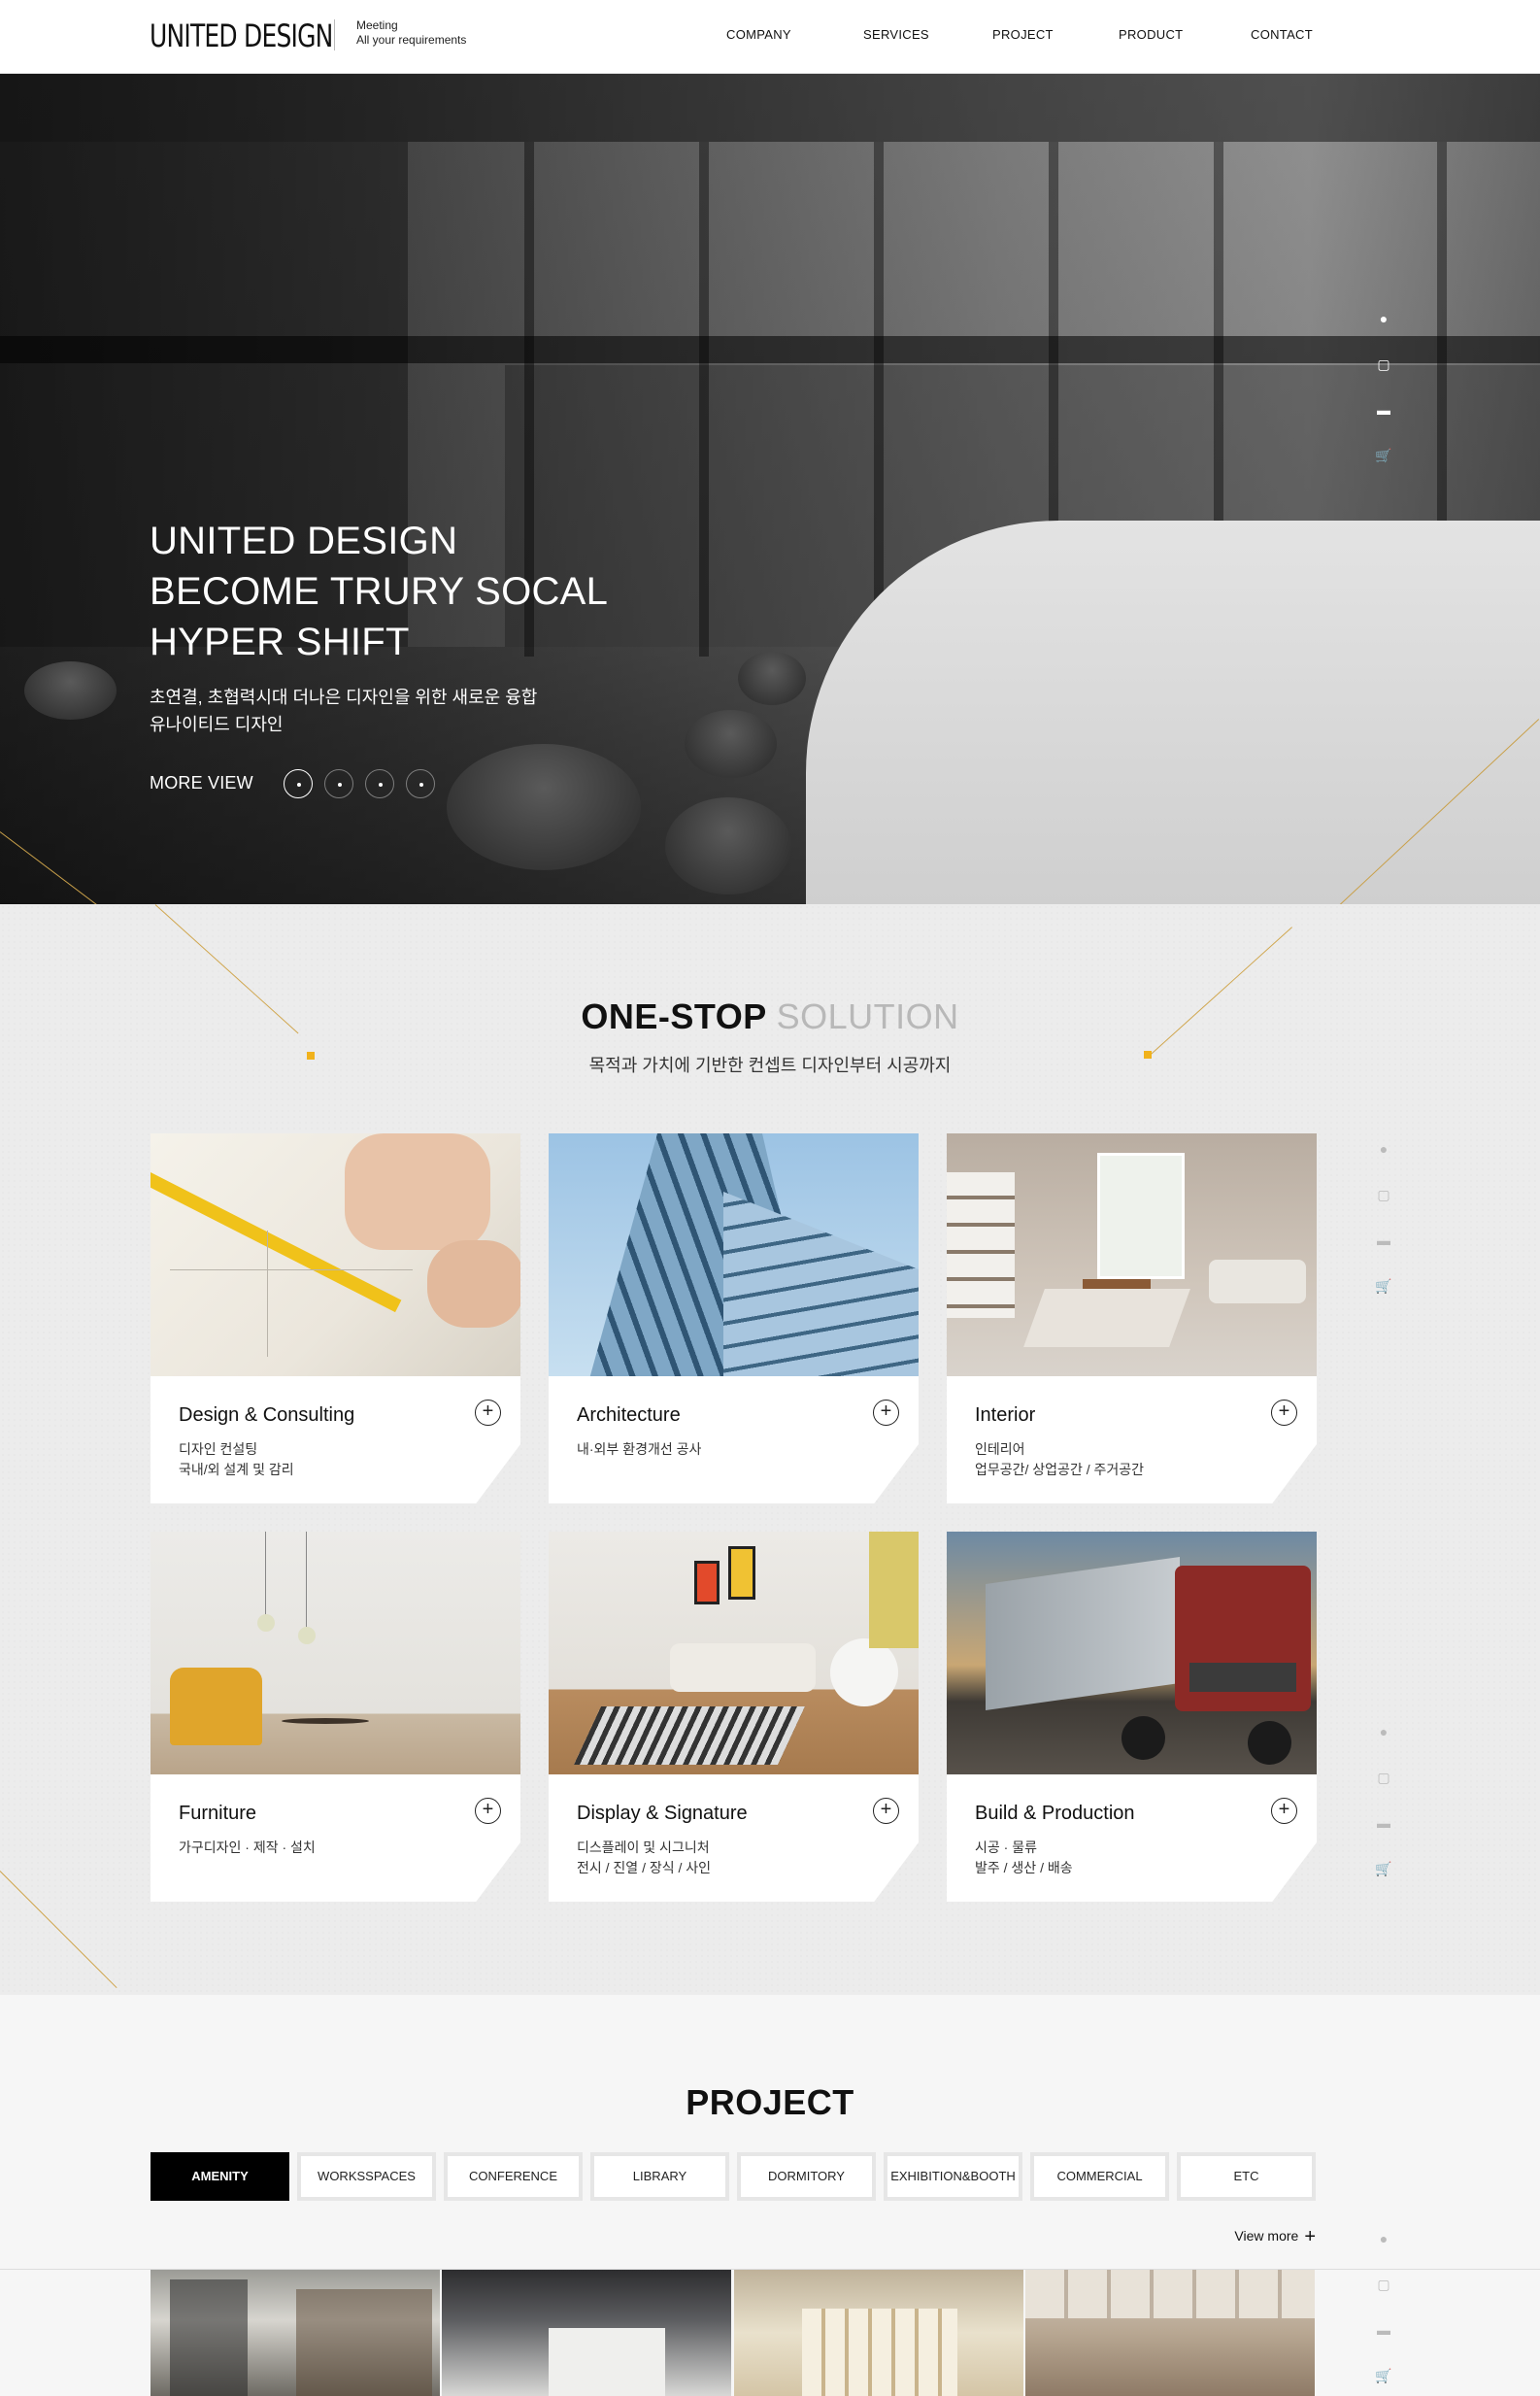 Image resolution: width=1540 pixels, height=2396 pixels. Describe the element at coordinates (241, 35) in the screenshot. I see `logo: UNITED DESIGN` at that location.